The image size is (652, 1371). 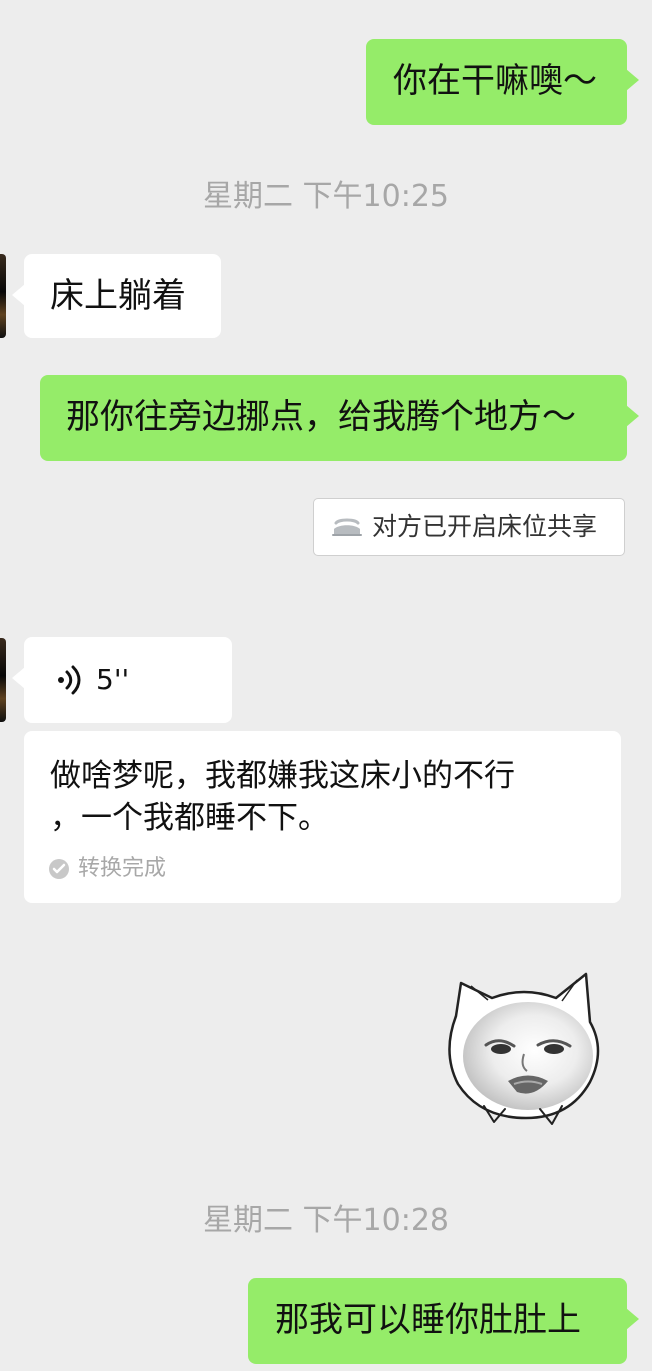 I want to click on message-text: 你在干嘛噢～, so click(x=495, y=81).